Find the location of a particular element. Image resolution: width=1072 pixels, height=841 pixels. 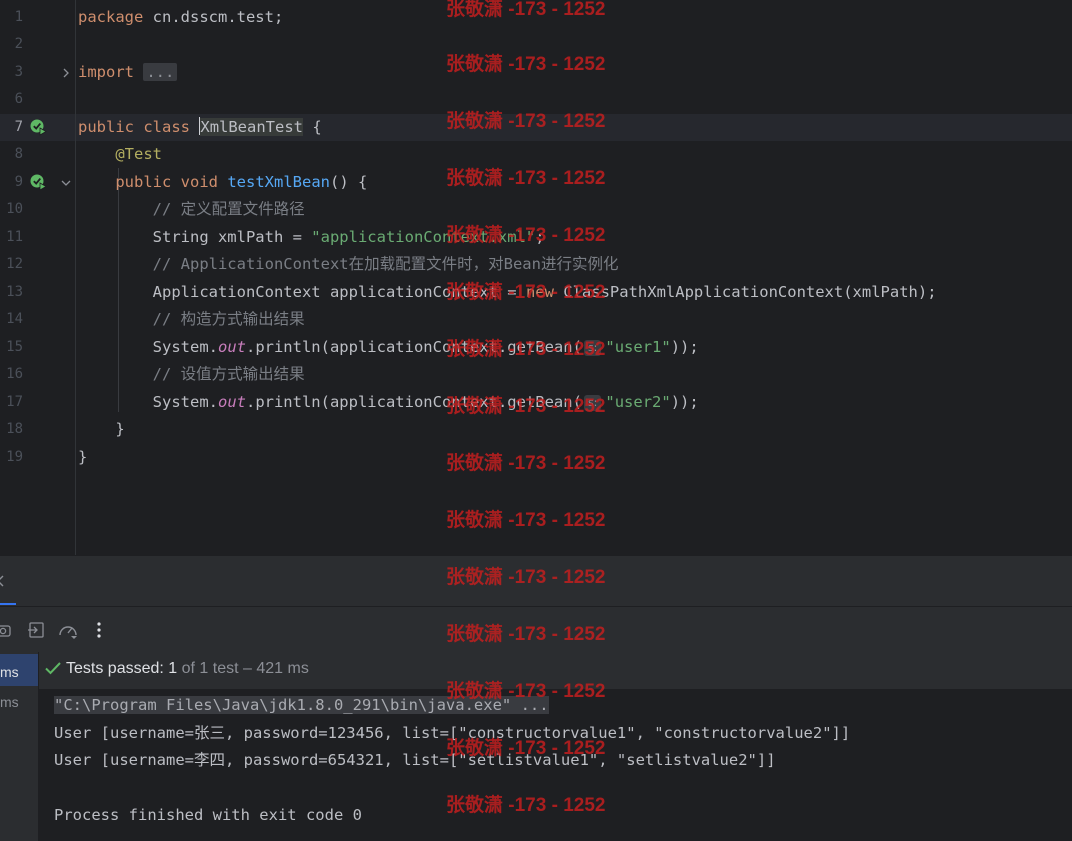

keyword: package is located at coordinates (111, 17).